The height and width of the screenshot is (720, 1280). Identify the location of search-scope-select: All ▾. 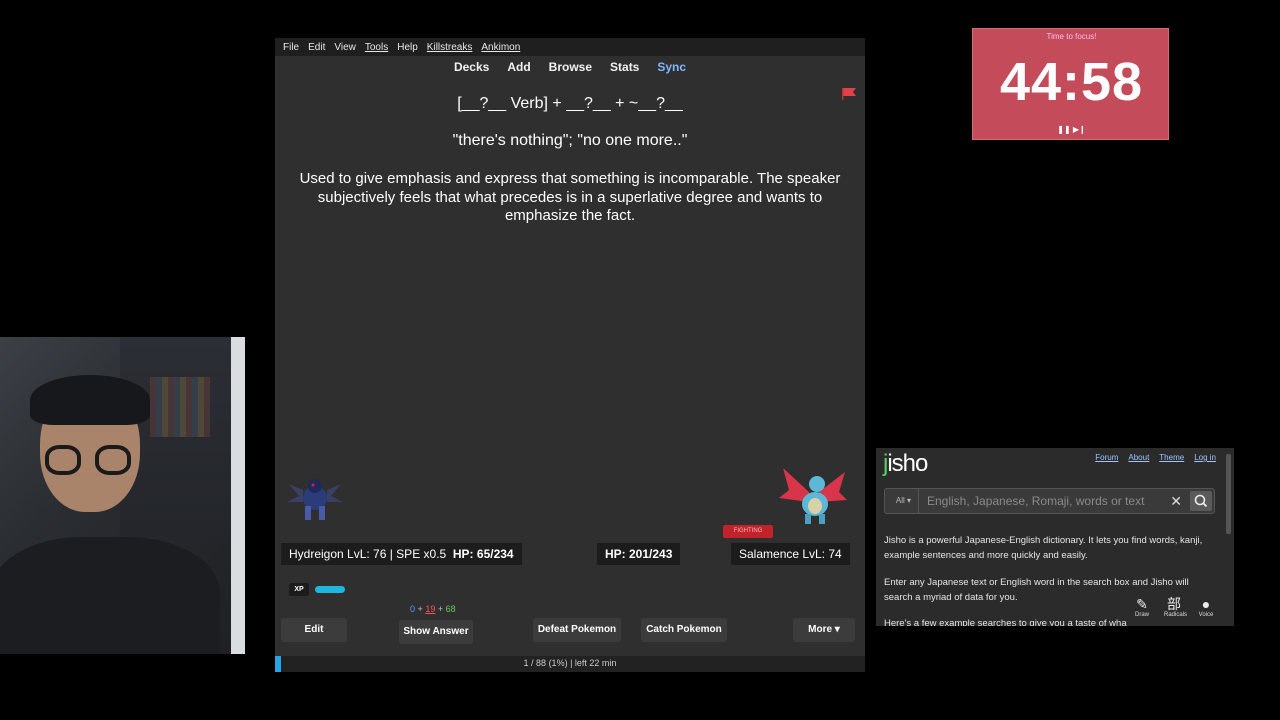
(904, 501).